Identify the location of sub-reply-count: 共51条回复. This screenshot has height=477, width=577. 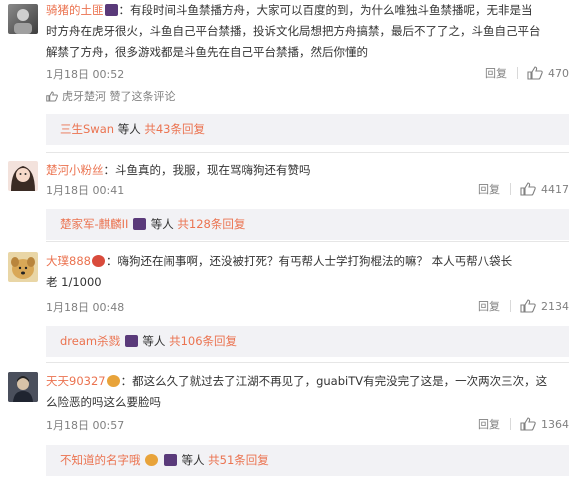
(238, 460).